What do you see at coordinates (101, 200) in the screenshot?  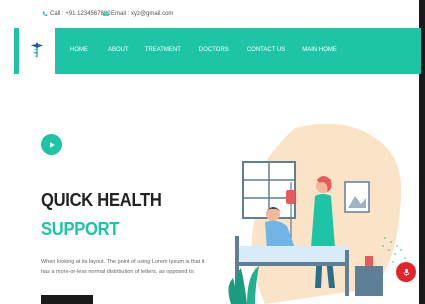 I see `hero-title-line1: QUICK HEALTH` at bounding box center [101, 200].